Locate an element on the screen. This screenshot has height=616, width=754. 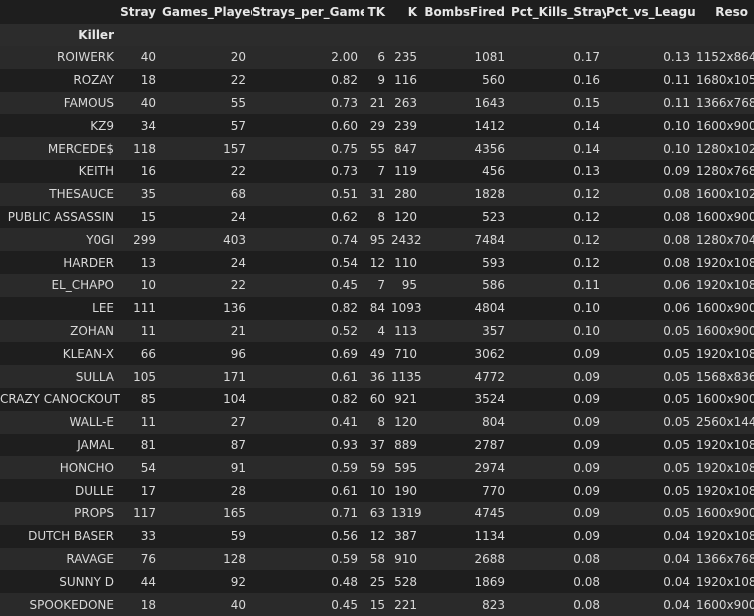
table-cell: 28 is located at coordinates (238, 490).